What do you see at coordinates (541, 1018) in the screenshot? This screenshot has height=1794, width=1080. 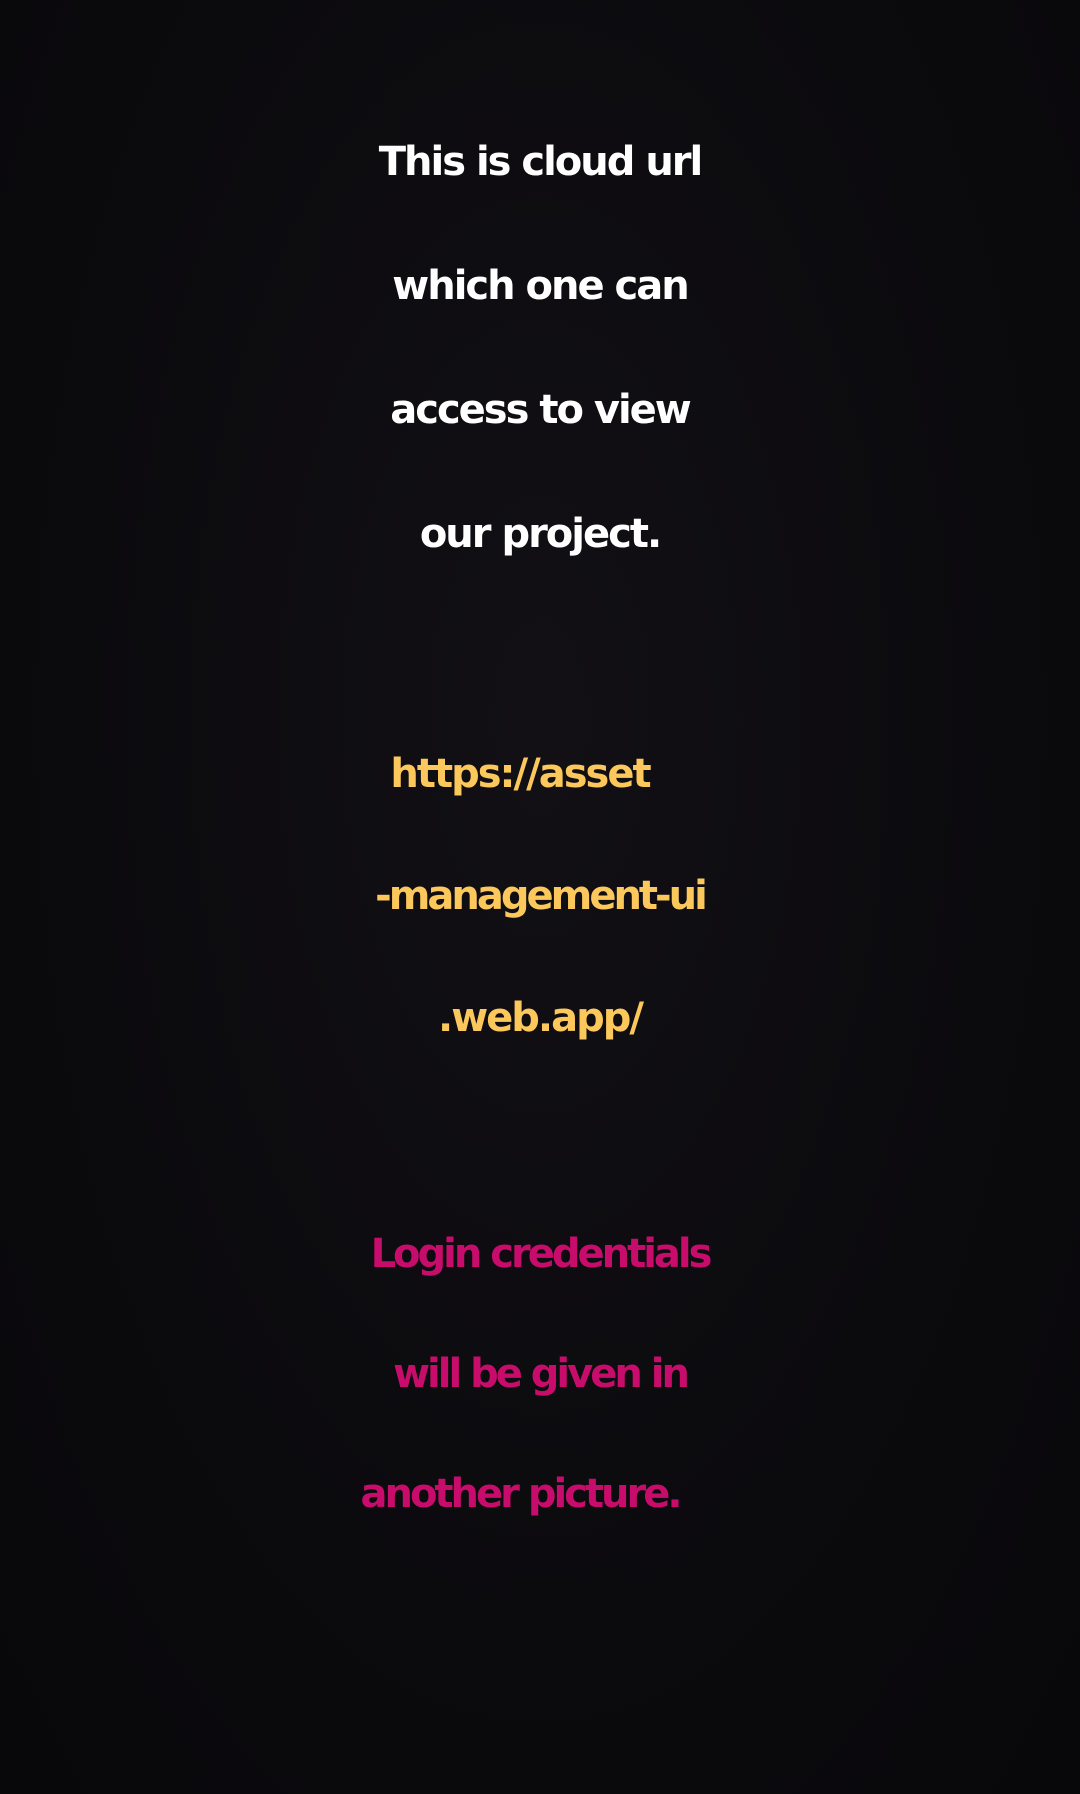 I see `url-line-3: .web.app/` at bounding box center [541, 1018].